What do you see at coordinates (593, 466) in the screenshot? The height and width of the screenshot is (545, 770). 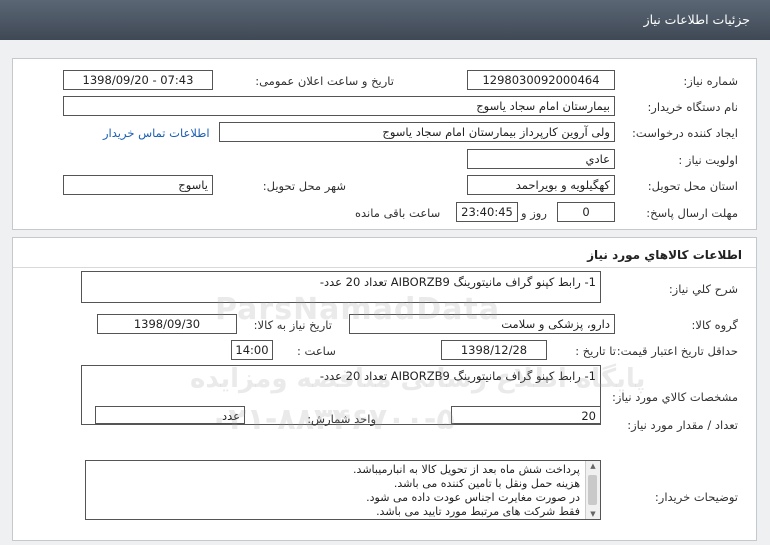 I see `scroll-up-icon: ▲` at bounding box center [593, 466].